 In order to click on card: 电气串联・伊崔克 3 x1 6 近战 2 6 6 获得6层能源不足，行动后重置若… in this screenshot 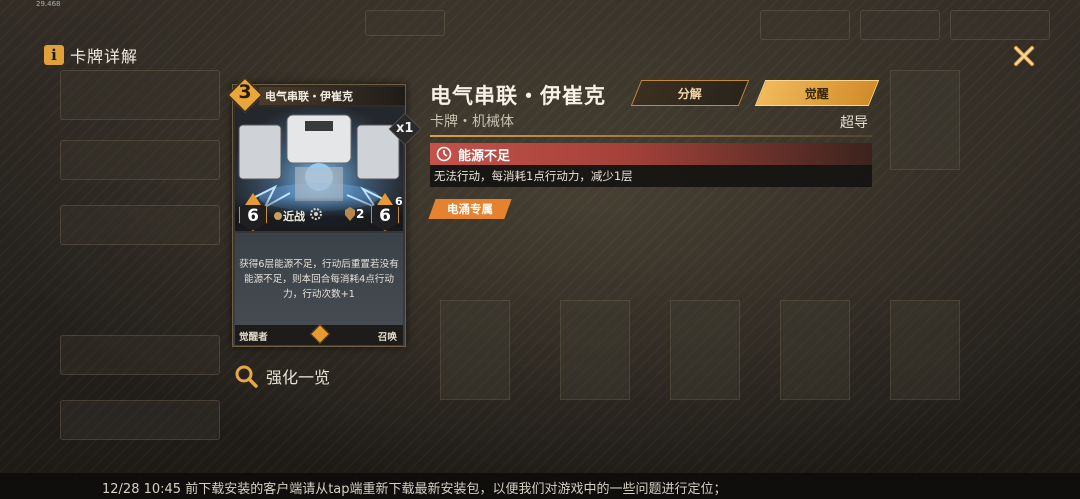, I will do `click(324, 211)`.